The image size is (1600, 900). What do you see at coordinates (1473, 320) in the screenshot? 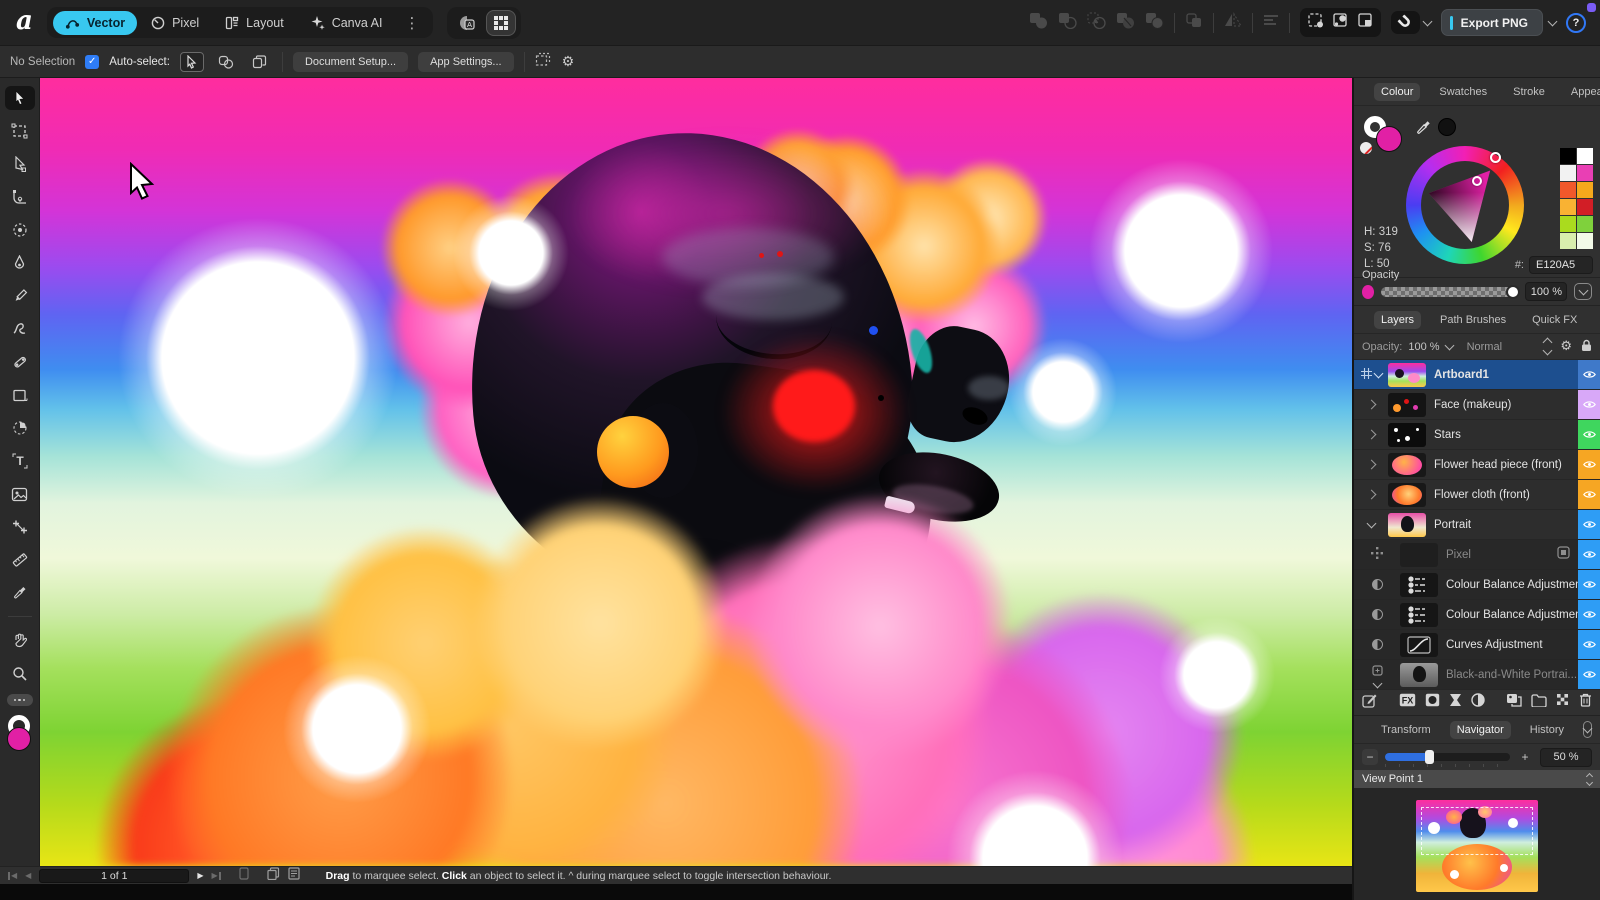
I see `tab-path-brushes: Path Brushes` at bounding box center [1473, 320].